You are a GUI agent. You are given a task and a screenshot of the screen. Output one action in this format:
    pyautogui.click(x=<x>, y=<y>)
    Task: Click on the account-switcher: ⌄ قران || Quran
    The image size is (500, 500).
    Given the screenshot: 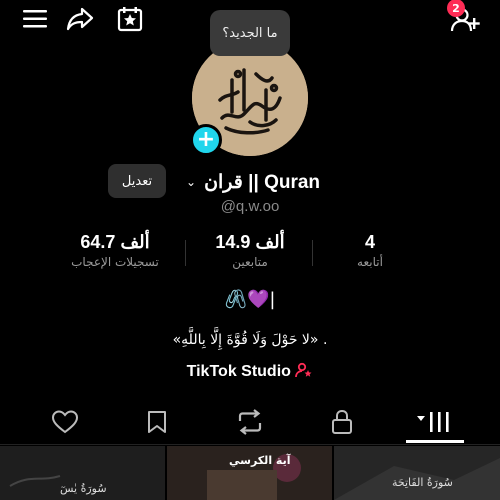 What is the action you would take?
    pyautogui.click(x=253, y=182)
    